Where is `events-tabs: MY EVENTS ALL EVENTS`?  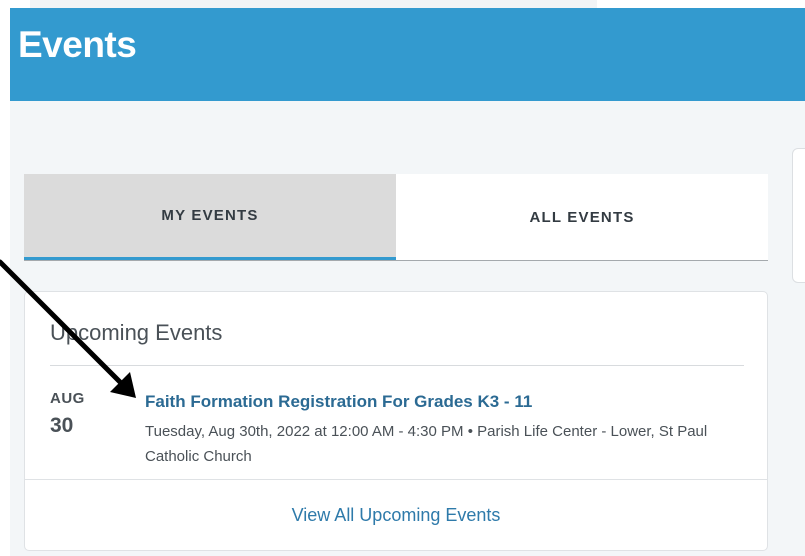 events-tabs: MY EVENTS ALL EVENTS is located at coordinates (396, 217).